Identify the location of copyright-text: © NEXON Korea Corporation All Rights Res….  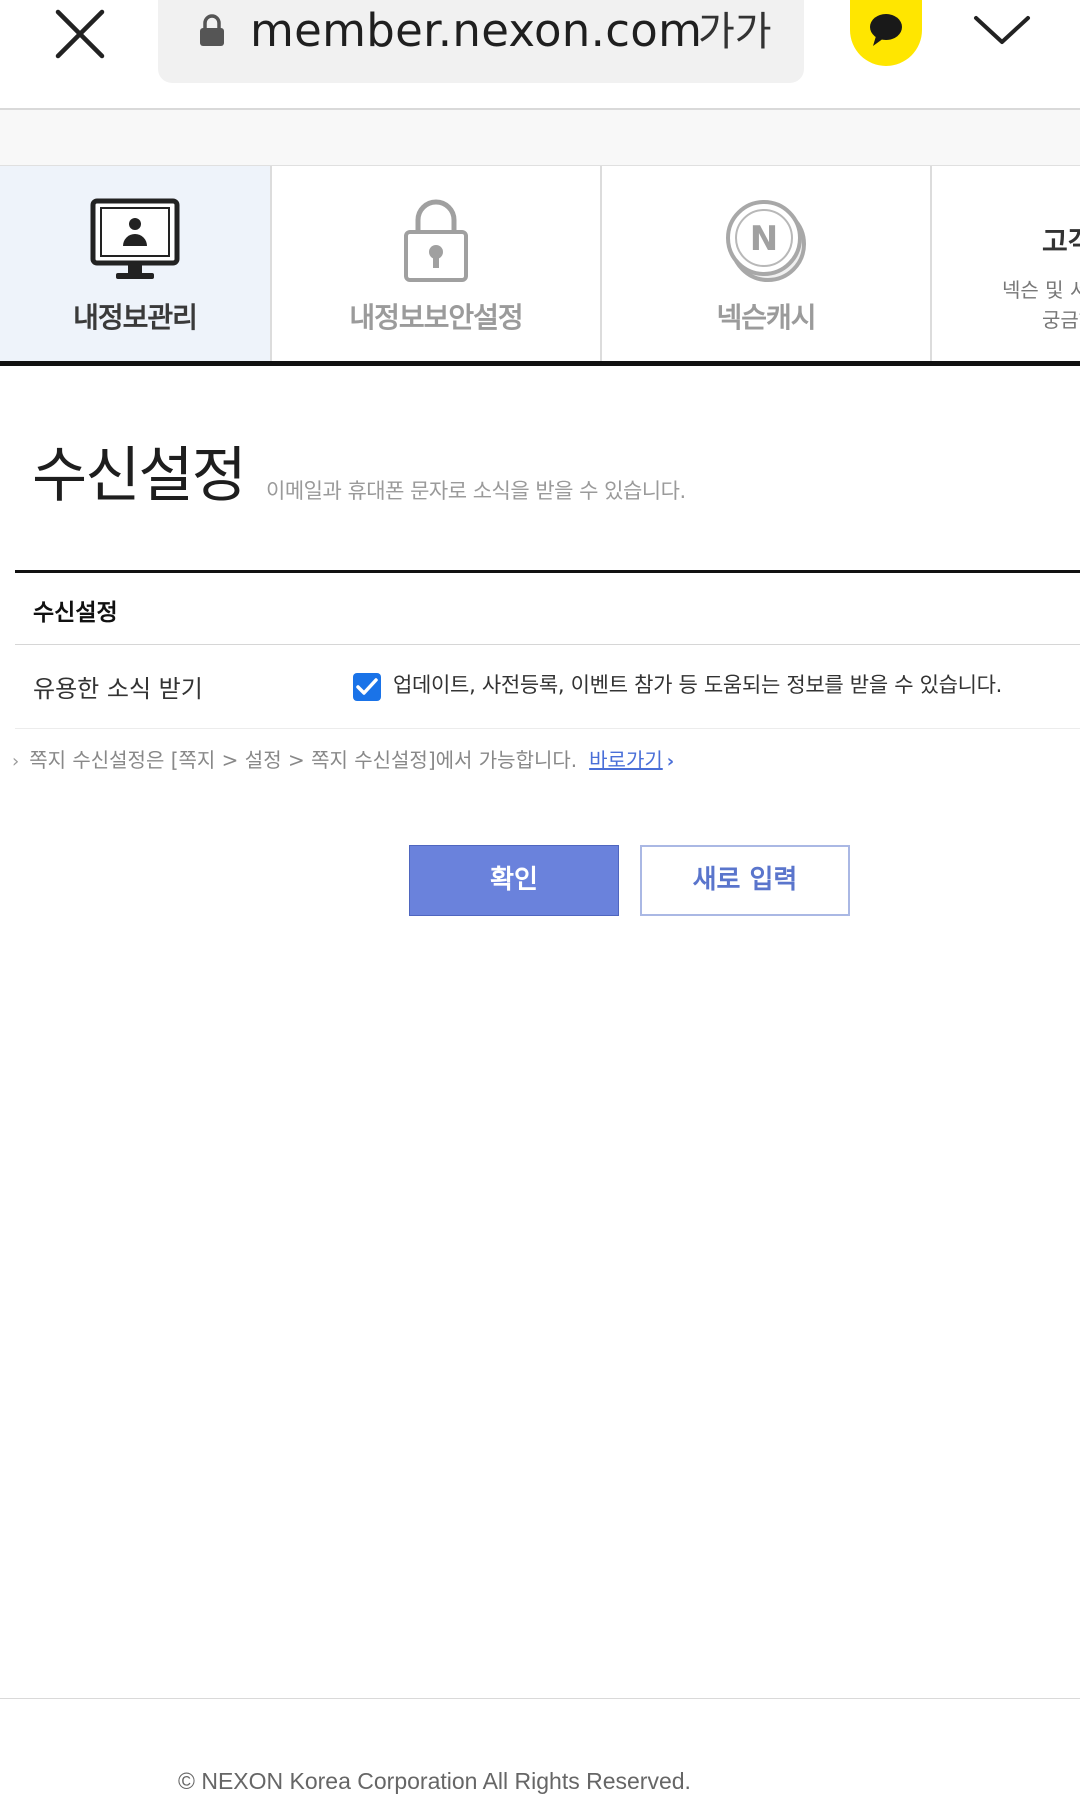
(434, 1781).